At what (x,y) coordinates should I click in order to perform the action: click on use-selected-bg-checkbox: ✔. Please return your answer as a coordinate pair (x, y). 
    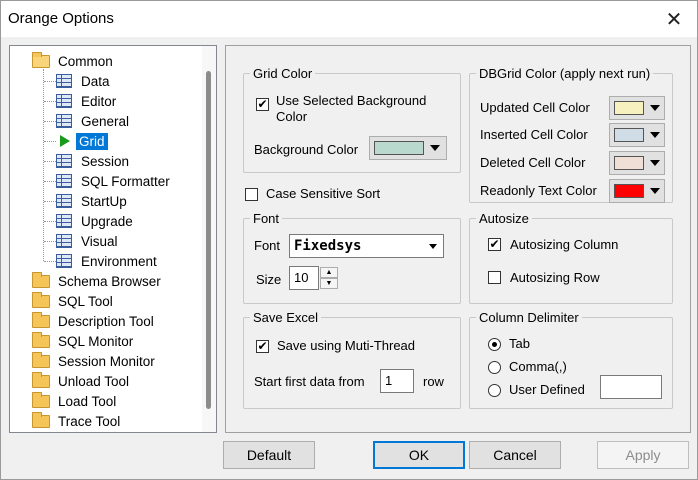
    Looking at the image, I should click on (262, 104).